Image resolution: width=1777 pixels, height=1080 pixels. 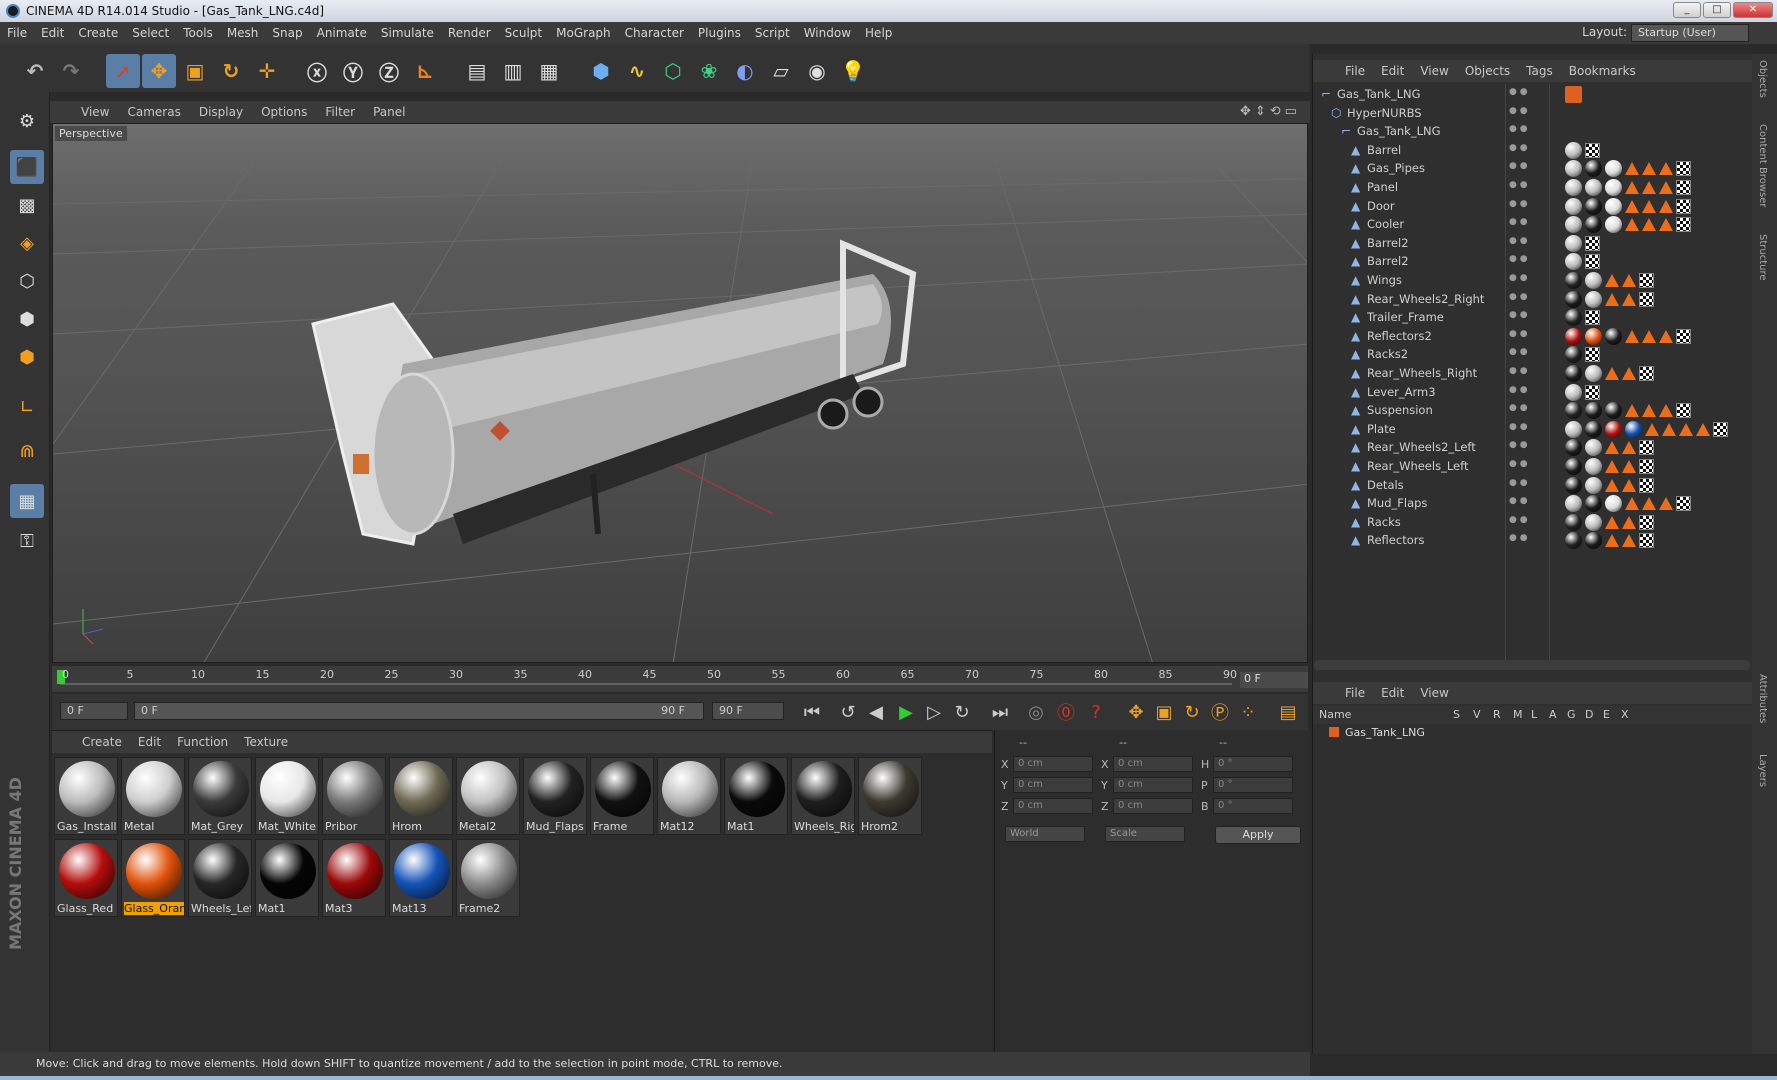 I want to click on key-rotation-icon: ↻, so click(x=1192, y=712).